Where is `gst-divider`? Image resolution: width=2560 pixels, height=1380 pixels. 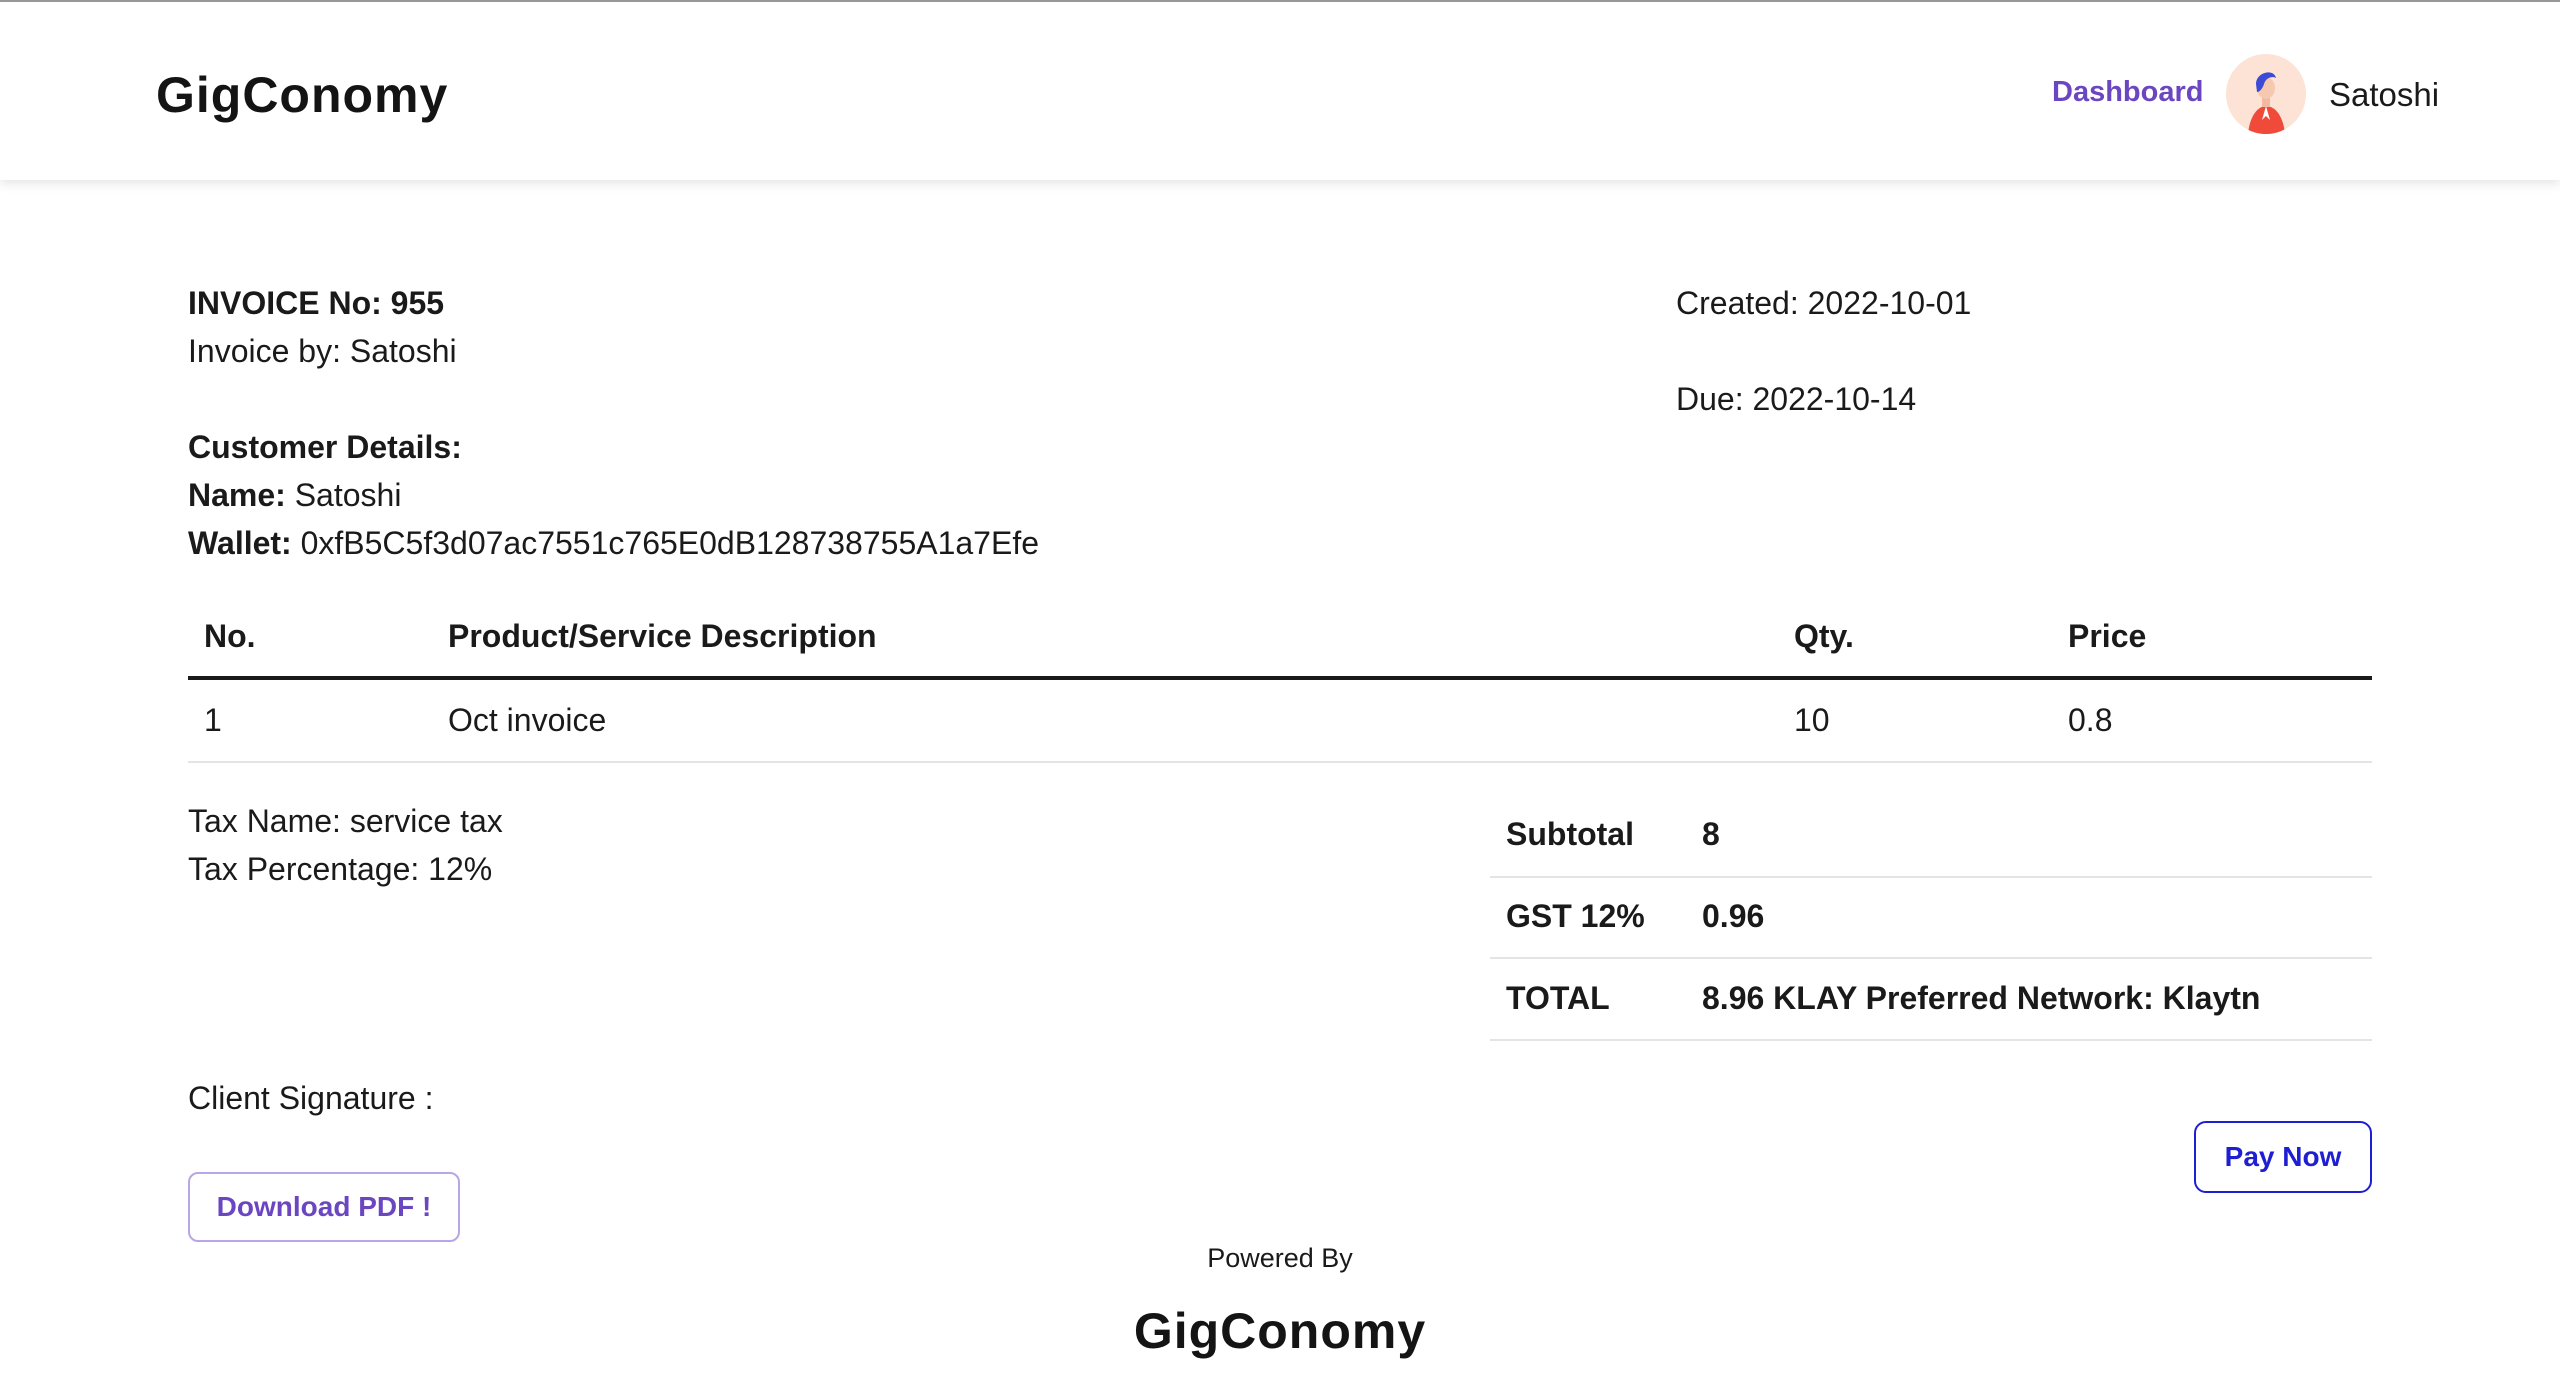 gst-divider is located at coordinates (1931, 958).